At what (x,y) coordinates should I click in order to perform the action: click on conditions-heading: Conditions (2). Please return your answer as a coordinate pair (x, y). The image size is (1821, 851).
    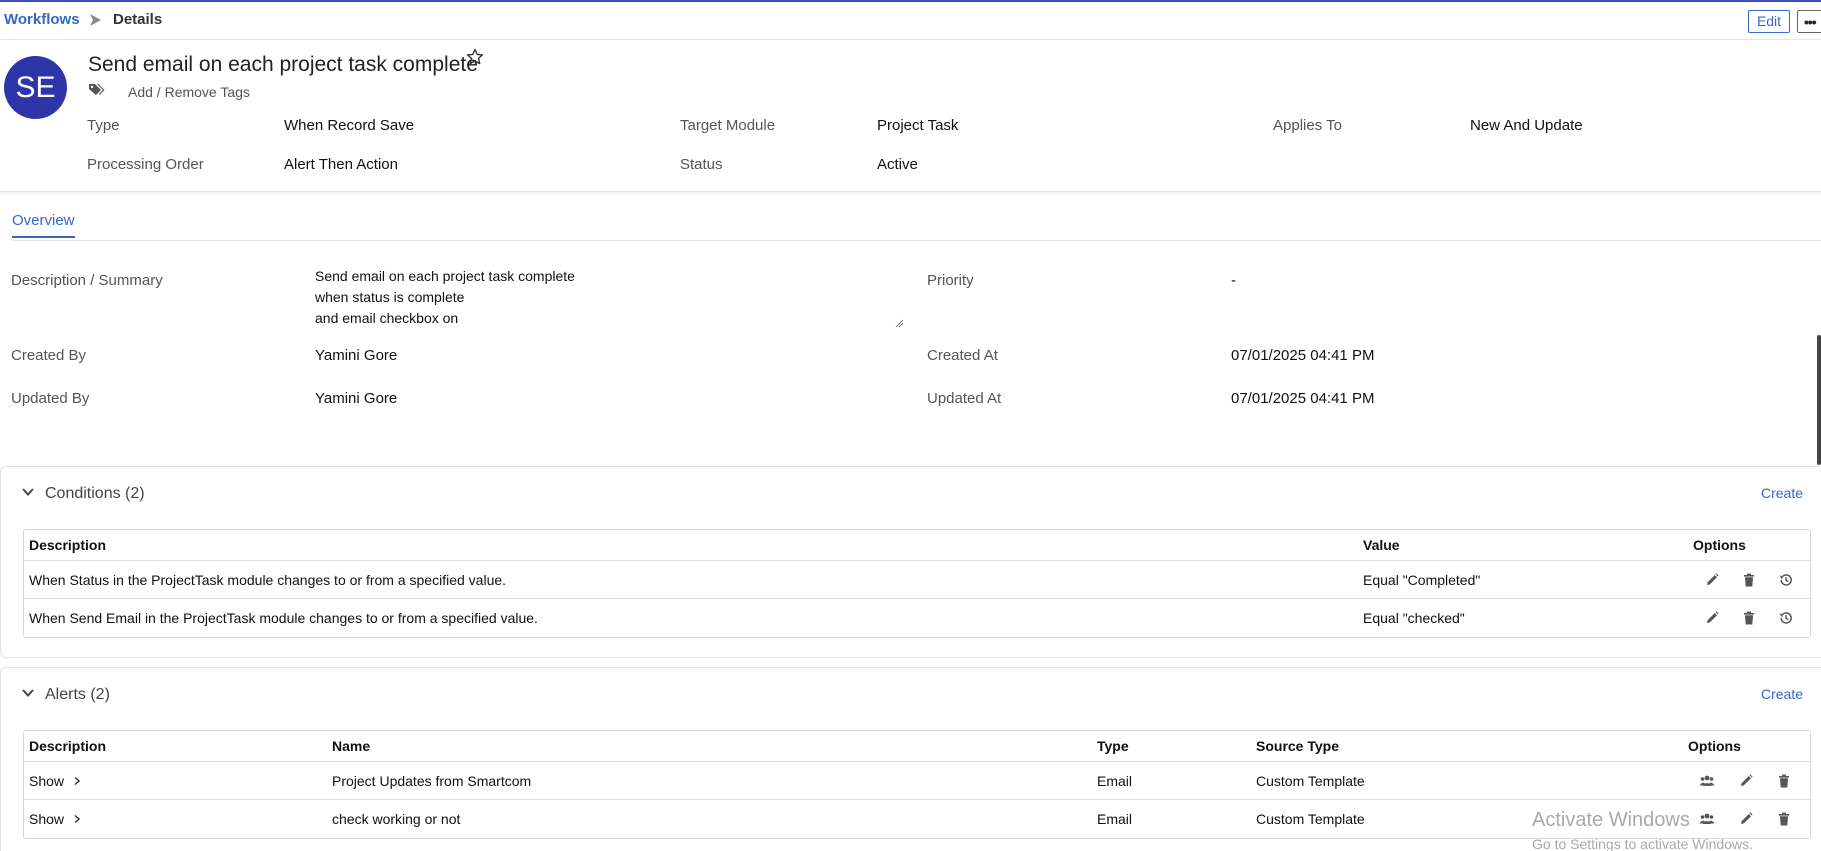
    Looking at the image, I should click on (95, 493).